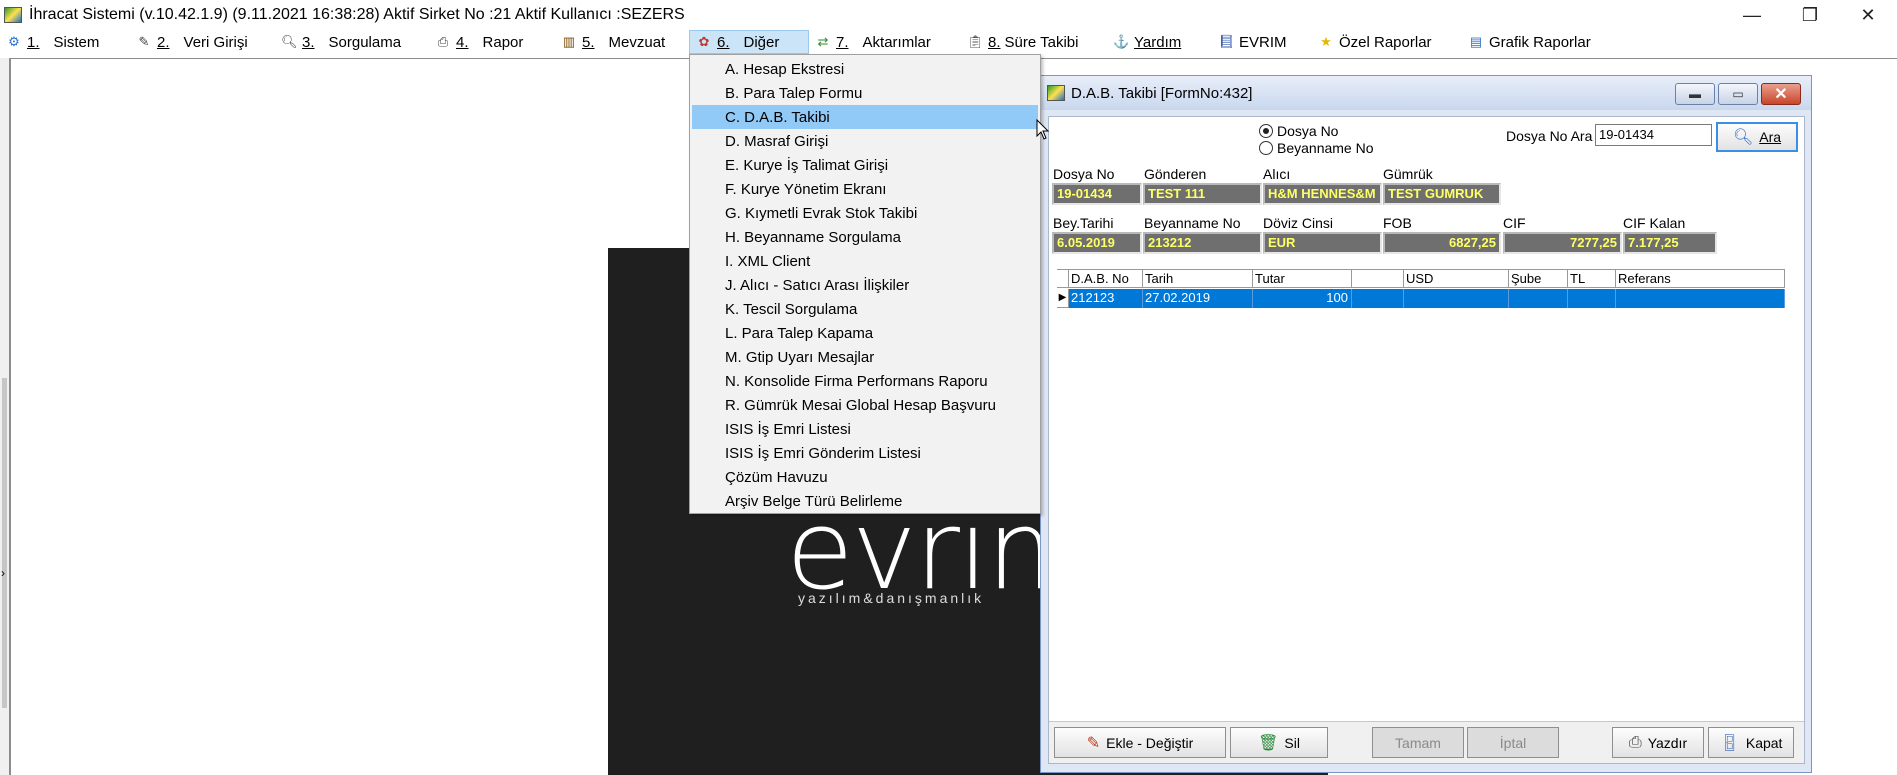 This screenshot has height=775, width=1897. Describe the element at coordinates (1456, 278) in the screenshot. I see `col-usd: USD` at that location.